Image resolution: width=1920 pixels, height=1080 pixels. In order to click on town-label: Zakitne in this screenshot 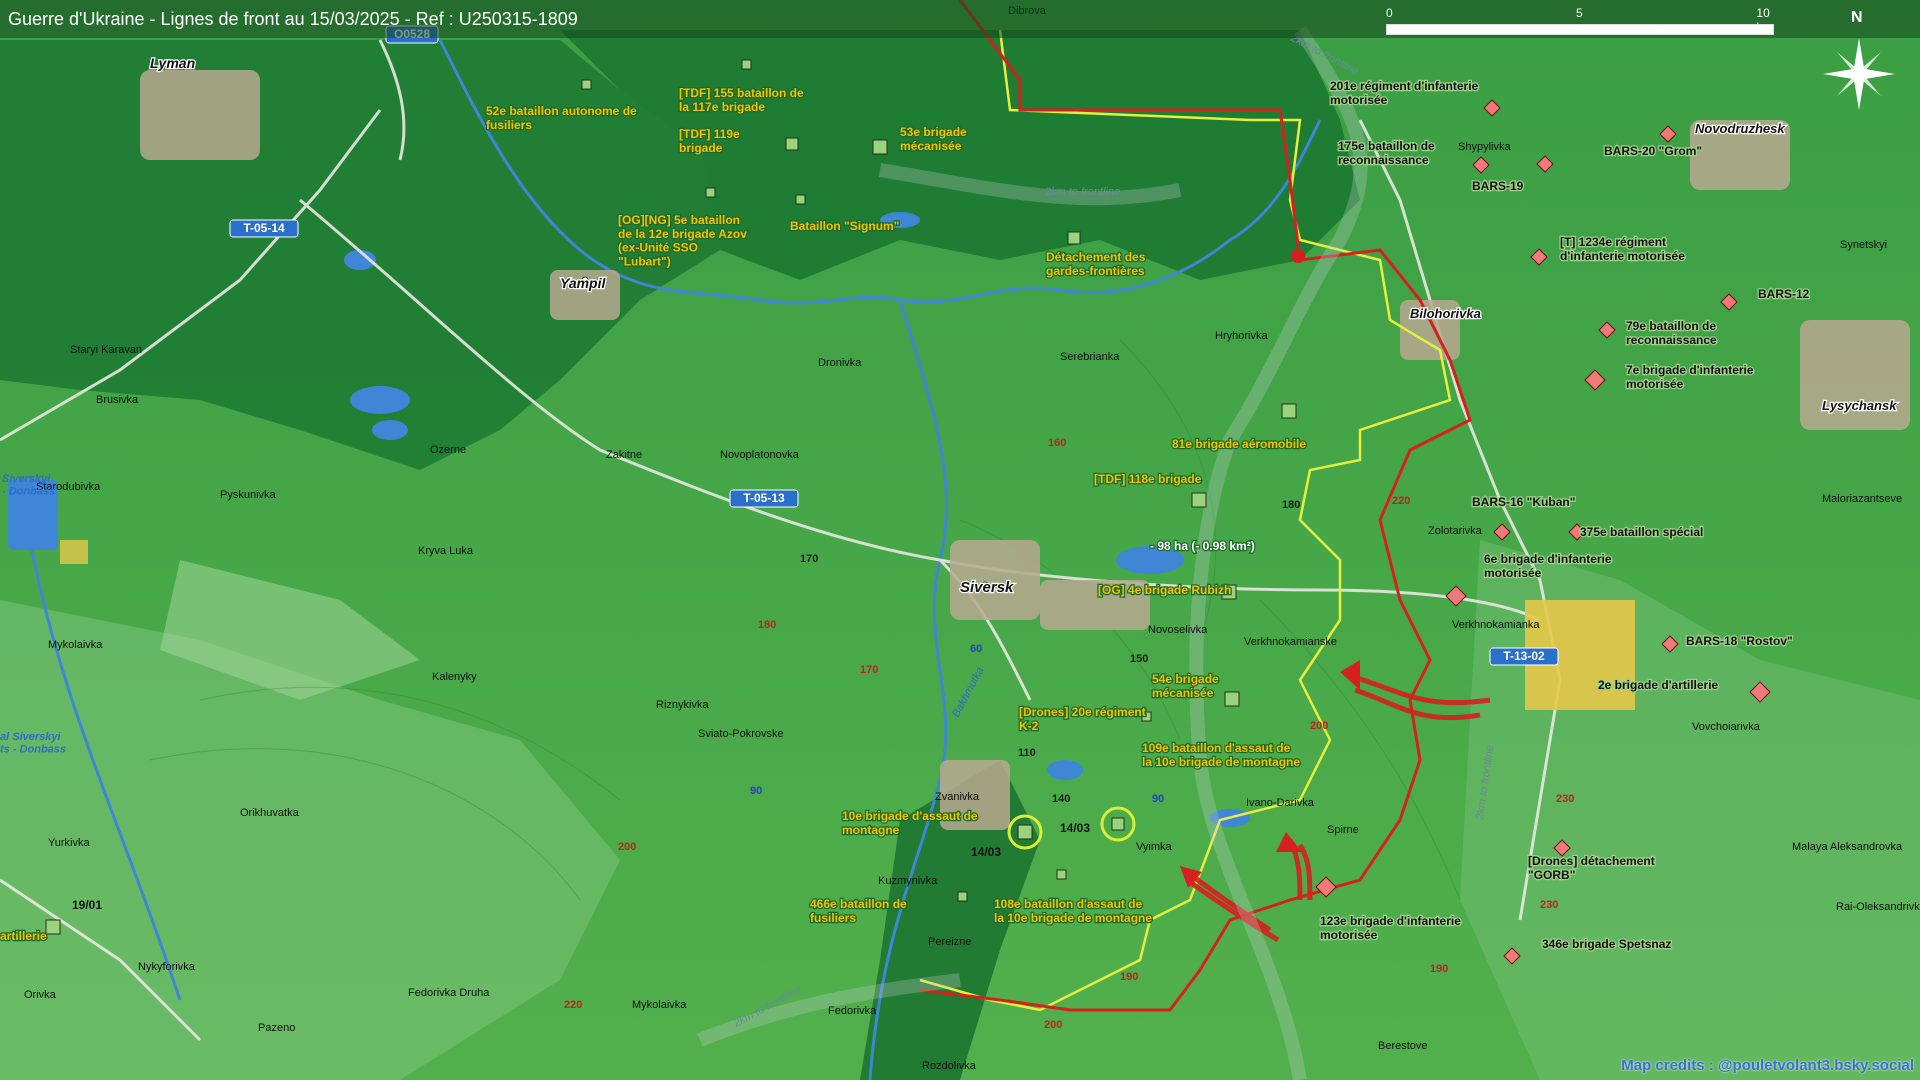, I will do `click(624, 455)`.